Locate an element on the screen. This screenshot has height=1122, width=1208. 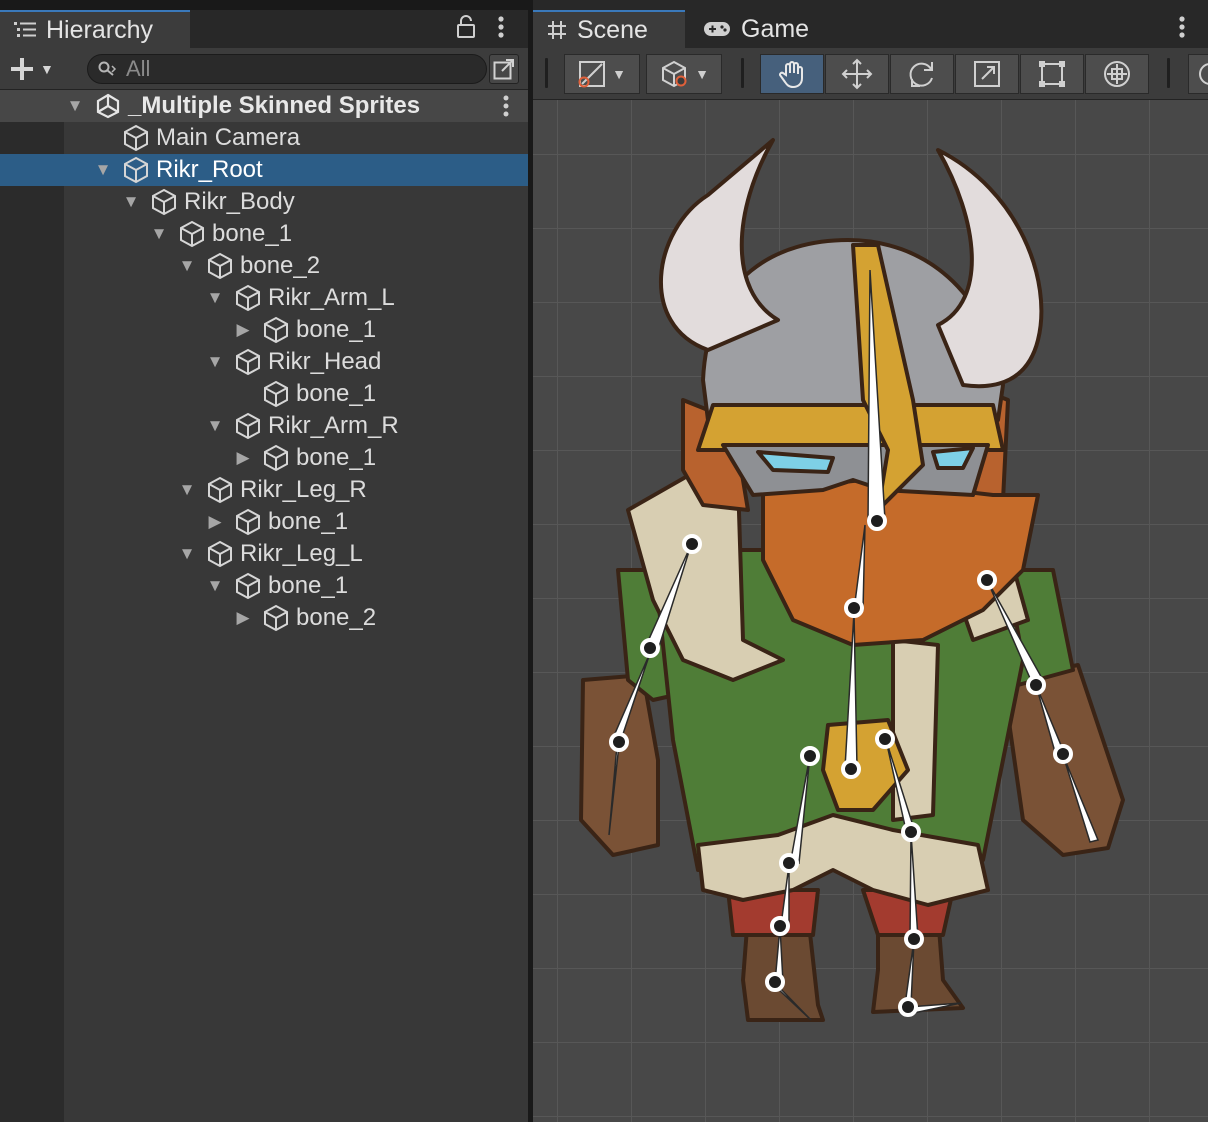
hierarchy-tab-bar: Hierarchy is located at coordinates (264, 29).